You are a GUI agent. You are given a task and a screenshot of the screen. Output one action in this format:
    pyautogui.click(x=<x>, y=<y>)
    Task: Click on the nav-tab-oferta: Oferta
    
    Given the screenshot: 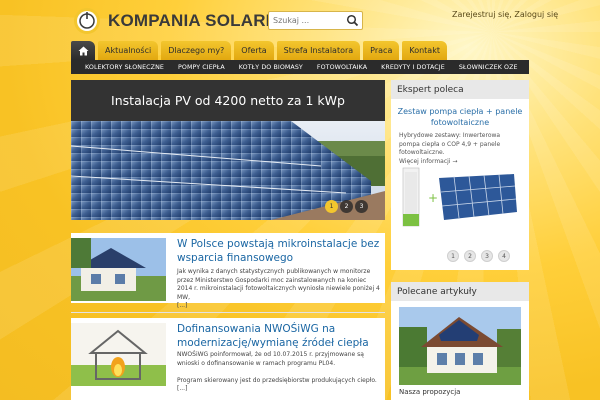 What is the action you would take?
    pyautogui.click(x=254, y=50)
    